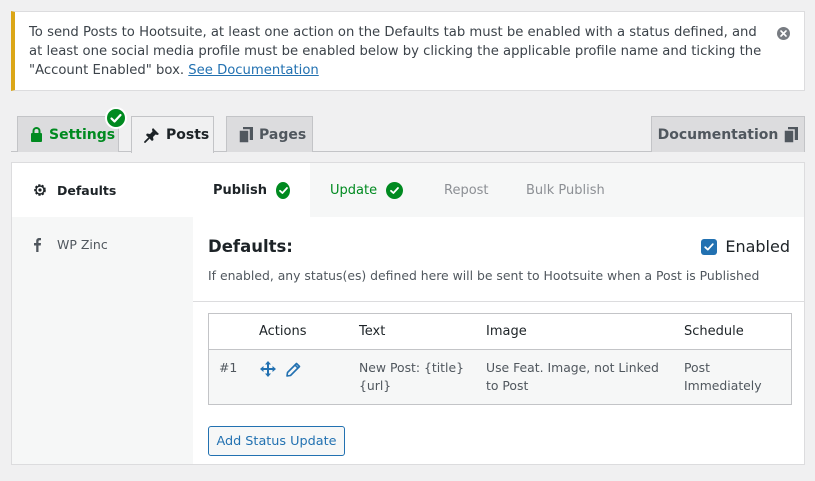 This screenshot has height=481, width=815. I want to click on tab-pages: Pages, so click(269, 134).